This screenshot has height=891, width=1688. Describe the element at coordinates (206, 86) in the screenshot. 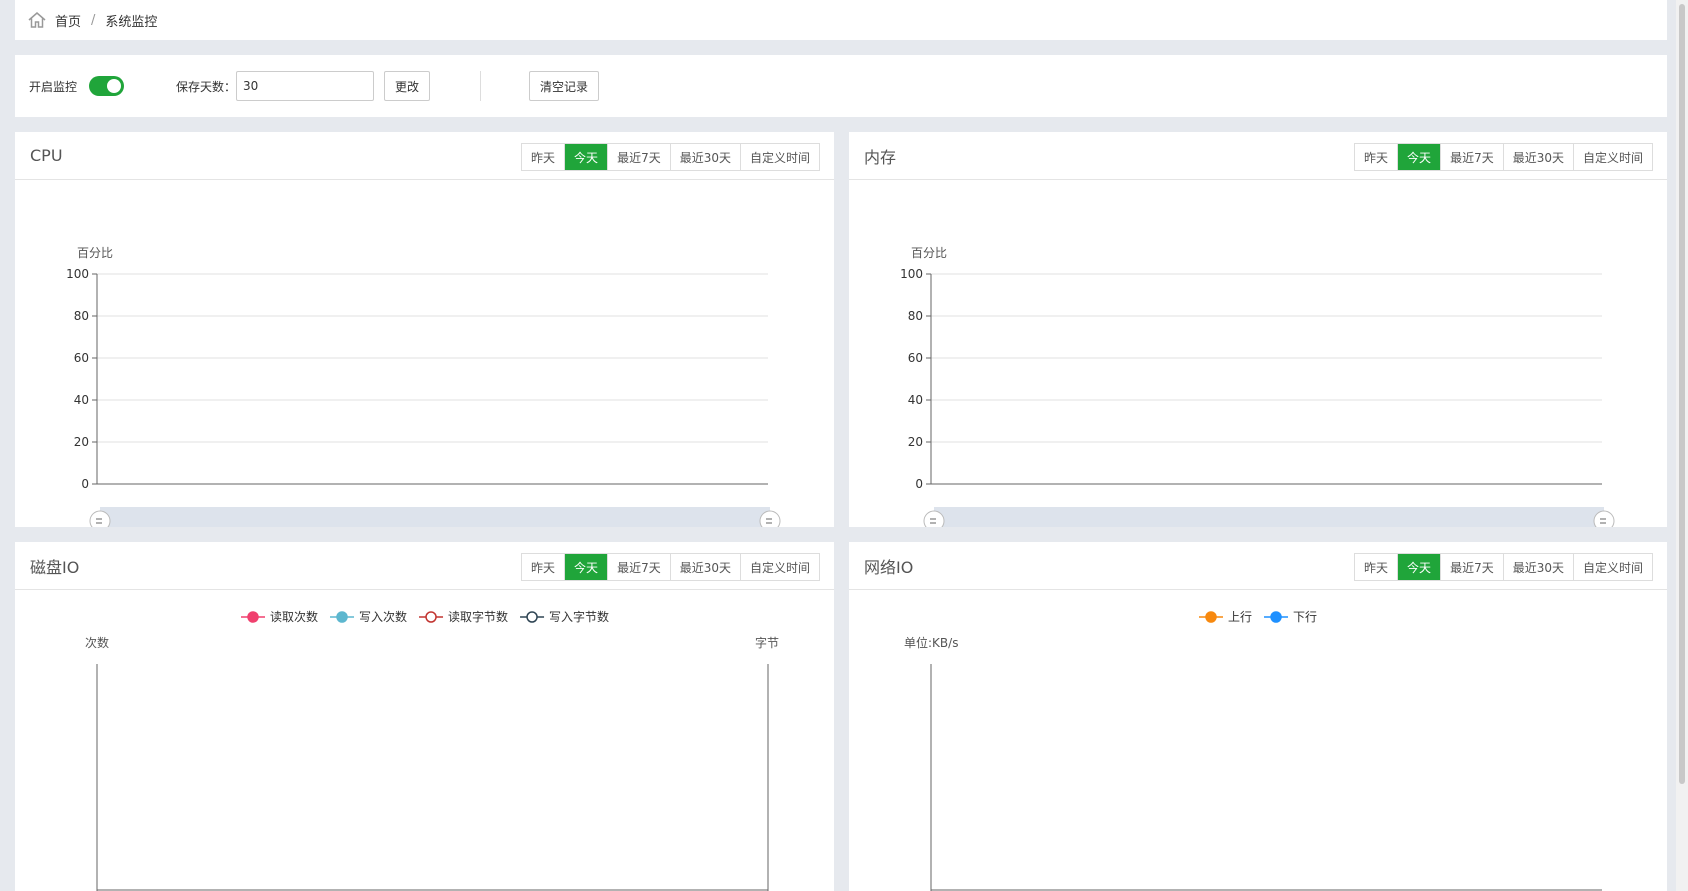

I see `retention-days-label: 保存天数：` at that location.